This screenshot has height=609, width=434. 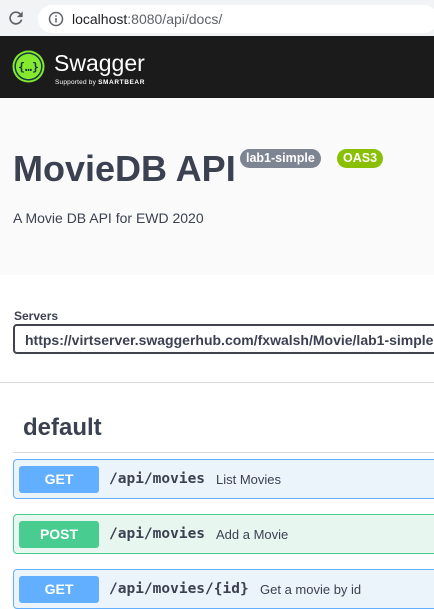 I want to click on url-text: localhost:8080/api/docs/, so click(x=147, y=19).